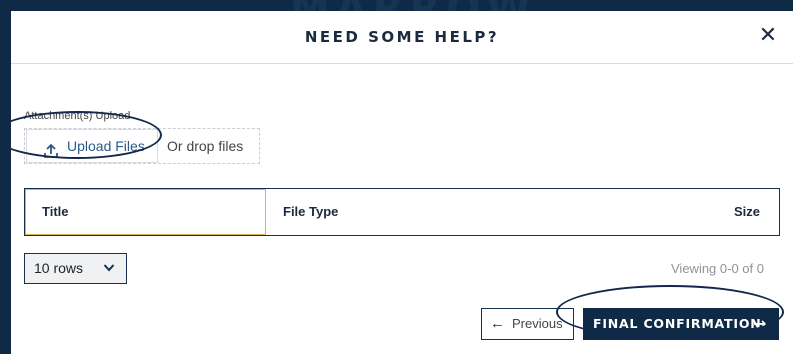 Image resolution: width=793 pixels, height=354 pixels. Describe the element at coordinates (310, 212) in the screenshot. I see `column-header-file-type: File Type` at that location.